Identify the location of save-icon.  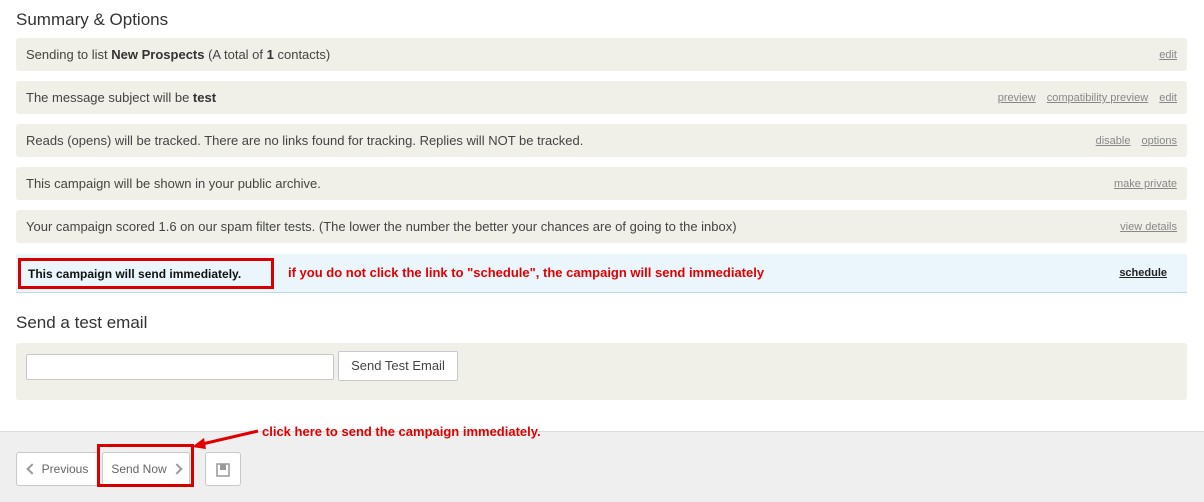
(223, 470).